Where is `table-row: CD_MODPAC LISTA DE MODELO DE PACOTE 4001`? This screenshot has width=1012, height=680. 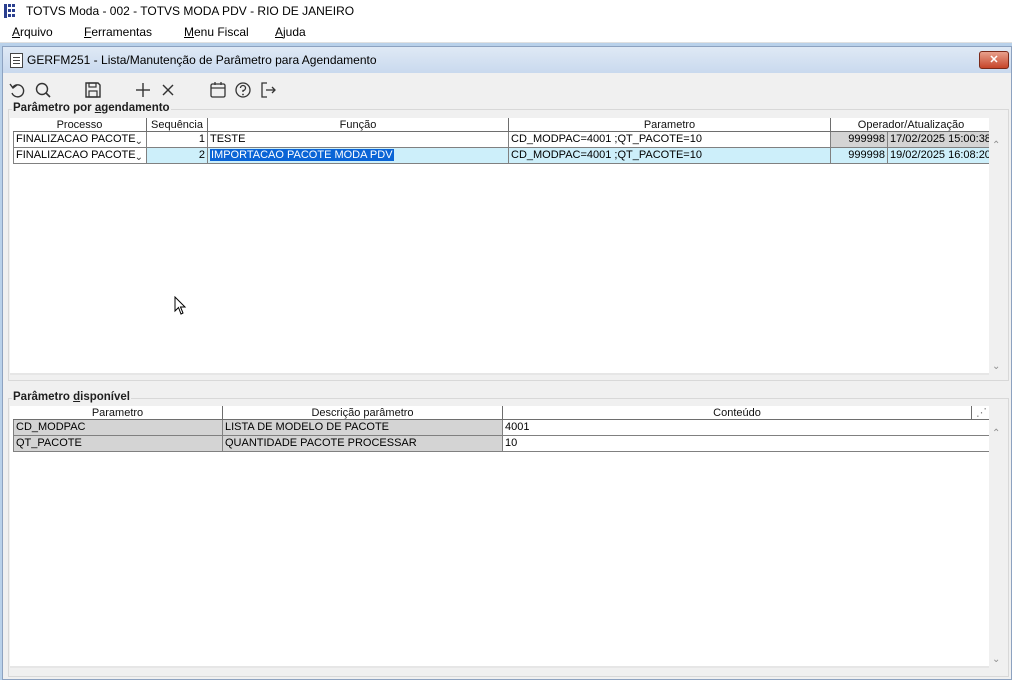 table-row: CD_MODPAC LISTA DE MODELO DE PACOTE 4001 is located at coordinates (502, 428).